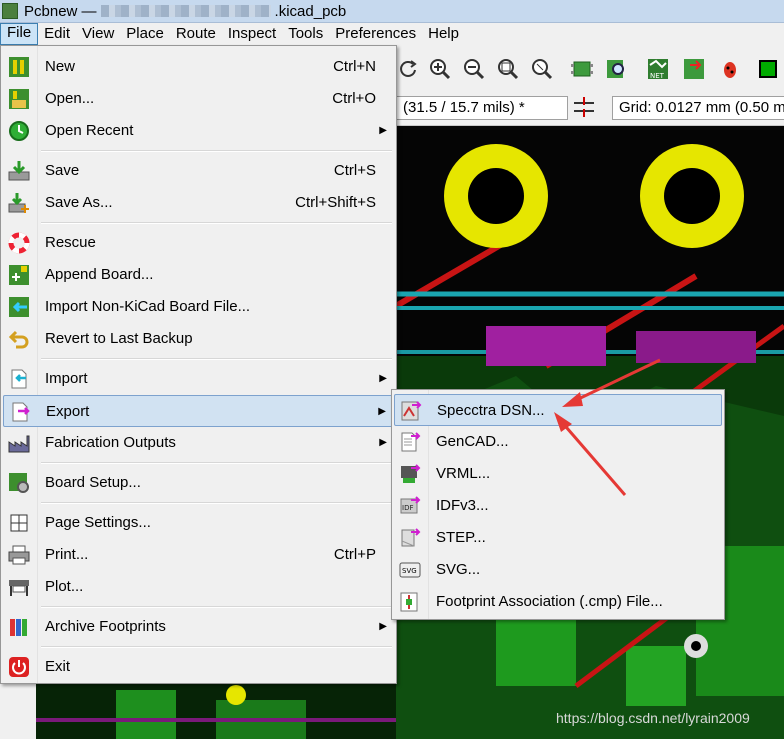 The width and height of the screenshot is (784, 739). Describe the element at coordinates (542, 69) in the screenshot. I see `zoom-selection-icon` at that location.